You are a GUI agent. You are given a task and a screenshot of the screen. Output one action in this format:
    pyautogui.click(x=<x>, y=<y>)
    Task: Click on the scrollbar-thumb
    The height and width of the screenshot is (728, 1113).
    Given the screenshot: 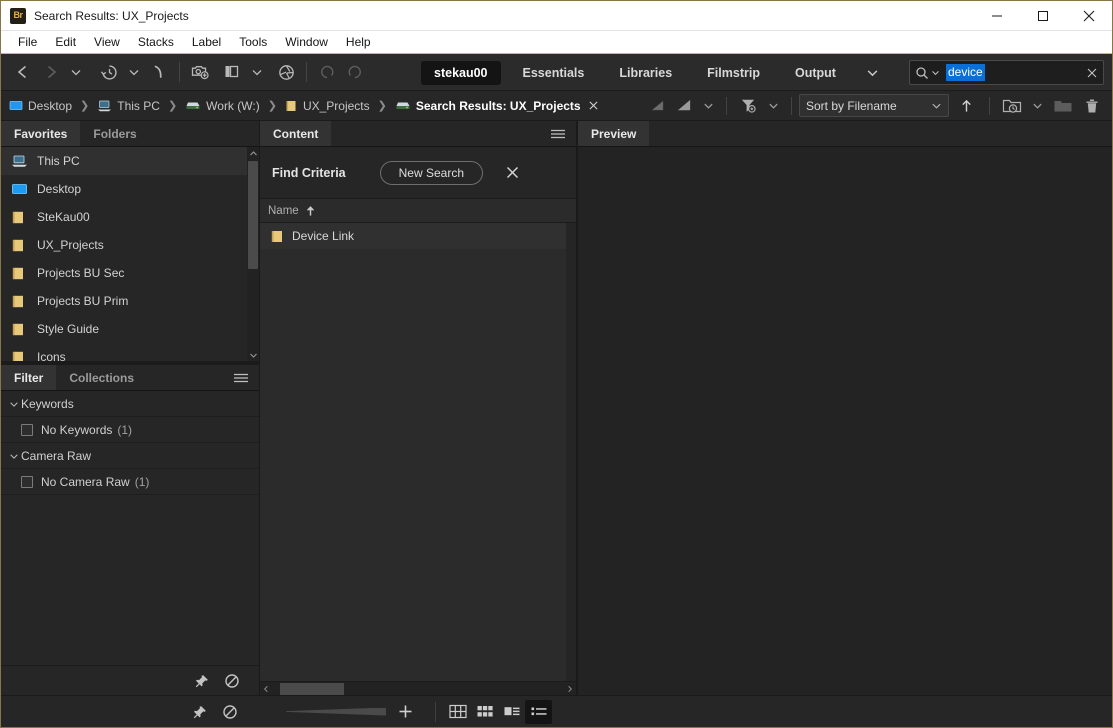 What is the action you would take?
    pyautogui.click(x=253, y=215)
    